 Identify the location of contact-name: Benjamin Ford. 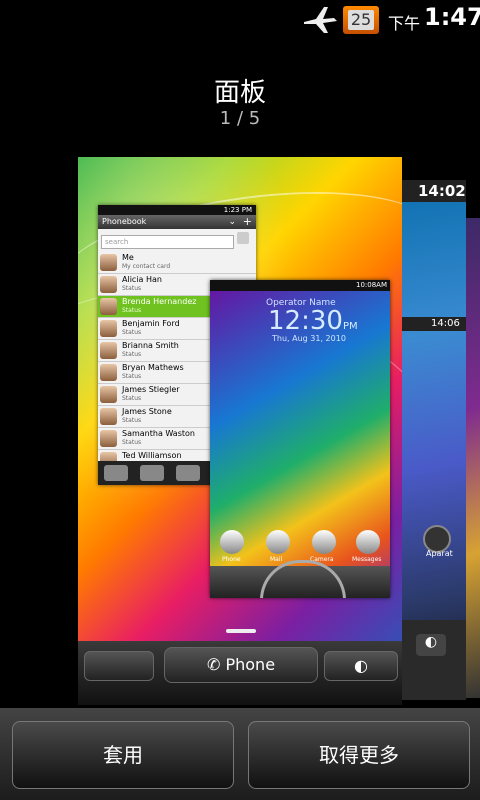
(151, 323).